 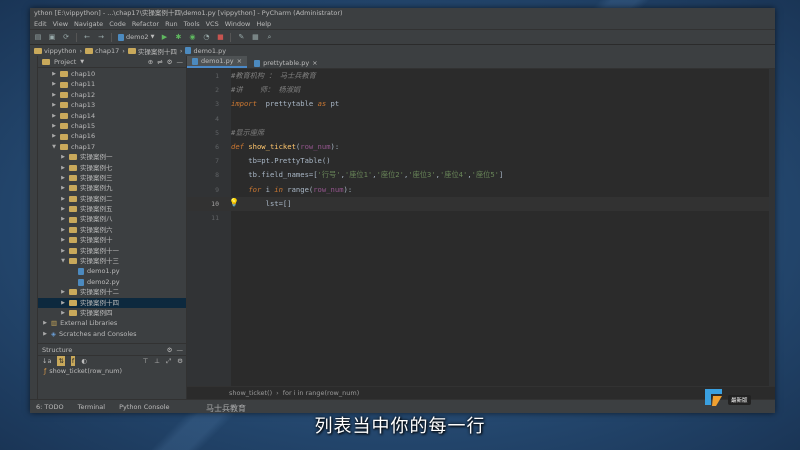 I want to click on expand-all-icon: ⊤, so click(x=146, y=361).